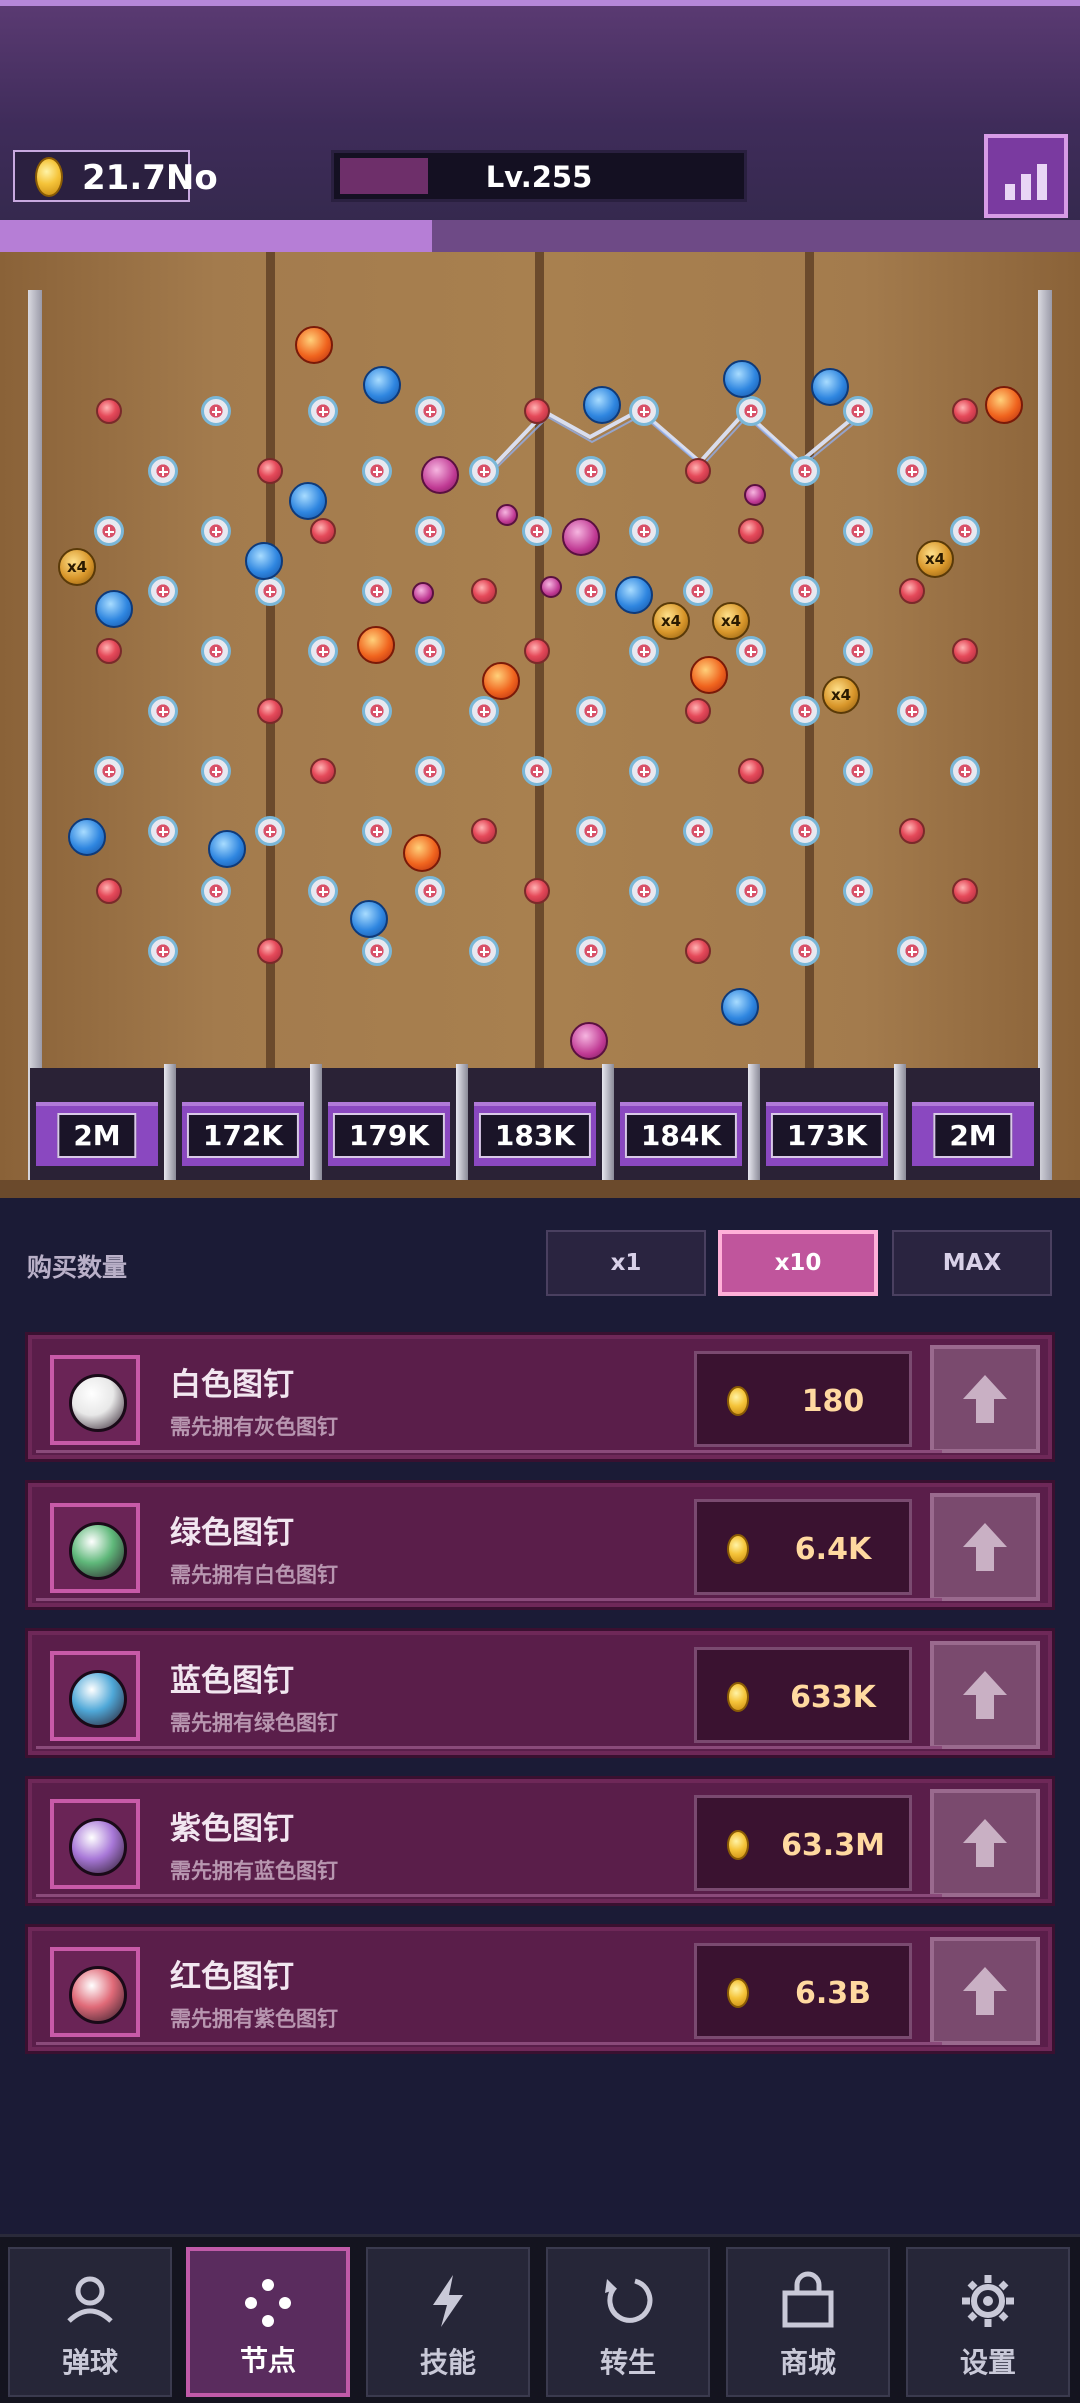 The height and width of the screenshot is (2403, 1080). I want to click on green-peg-icon, so click(98, 1551).